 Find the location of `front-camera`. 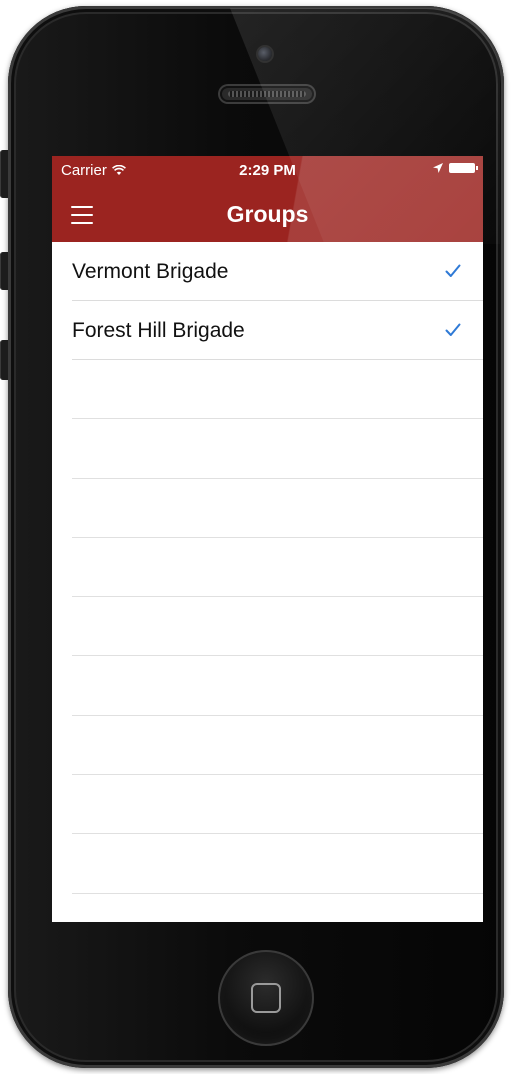

front-camera is located at coordinates (265, 54).